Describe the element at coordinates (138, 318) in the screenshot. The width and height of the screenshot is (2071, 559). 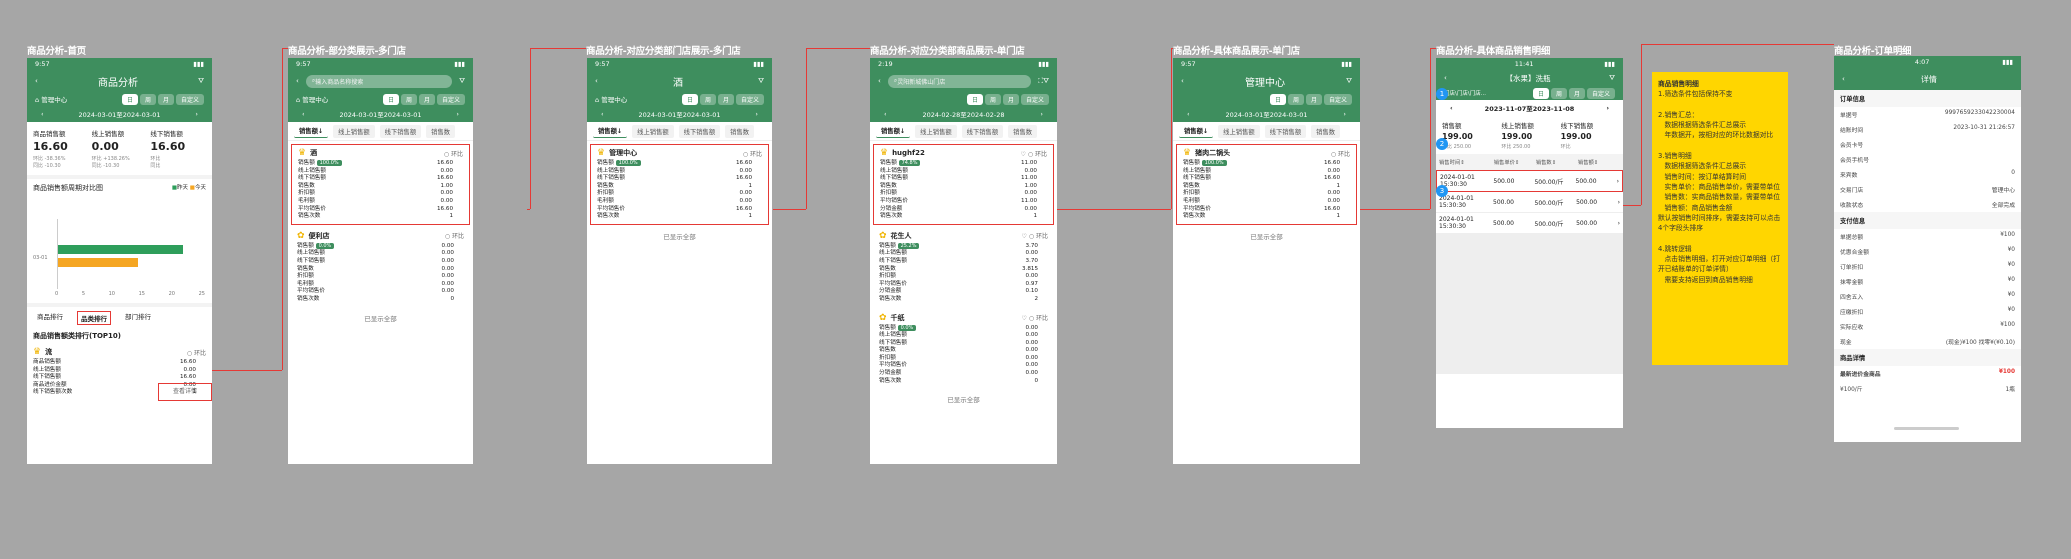
I see `tab-dept-rank: 部门排行` at that location.